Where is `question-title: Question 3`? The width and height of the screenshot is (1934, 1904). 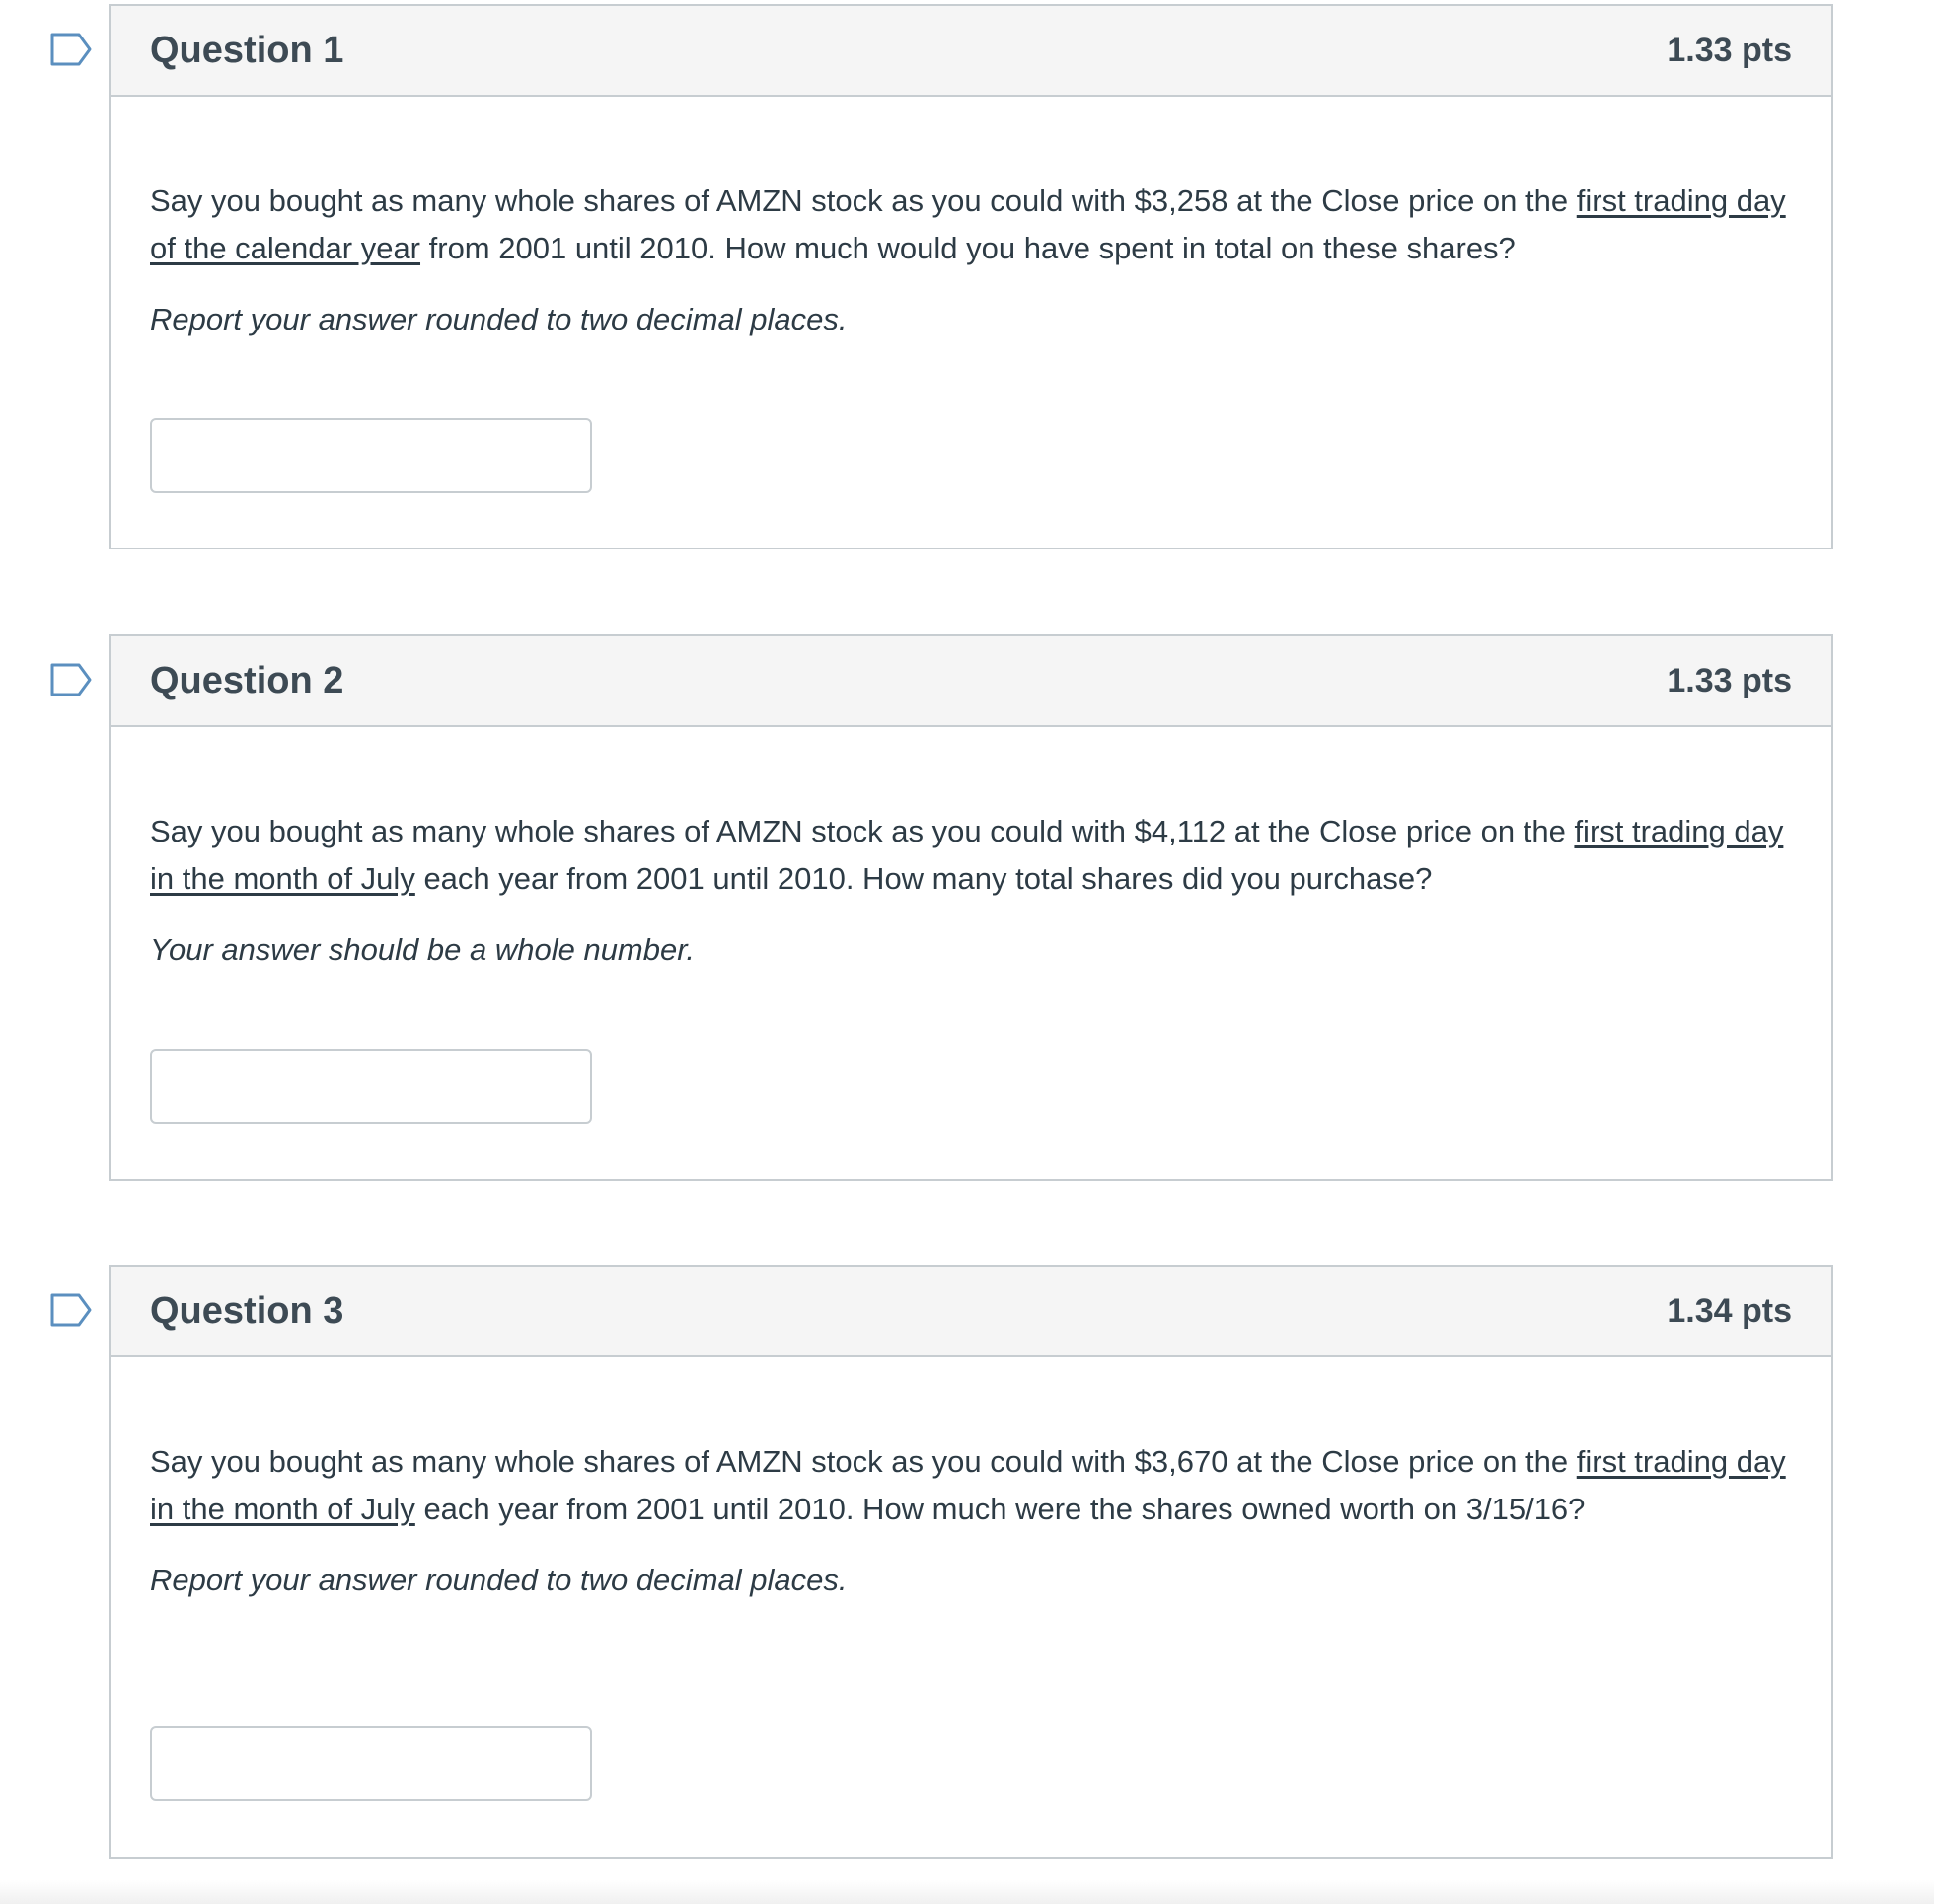
question-title: Question 3 is located at coordinates (247, 1310).